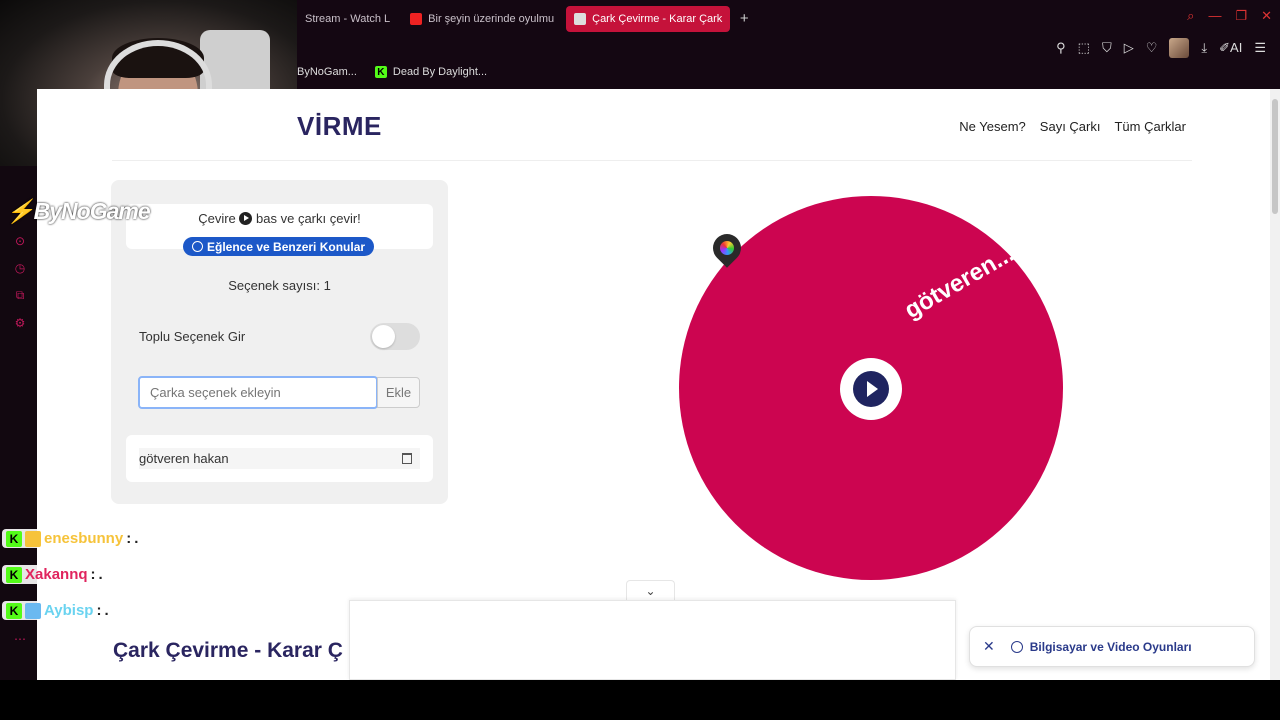  Describe the element at coordinates (1241, 16) in the screenshot. I see `restore-icon: ❐` at that location.